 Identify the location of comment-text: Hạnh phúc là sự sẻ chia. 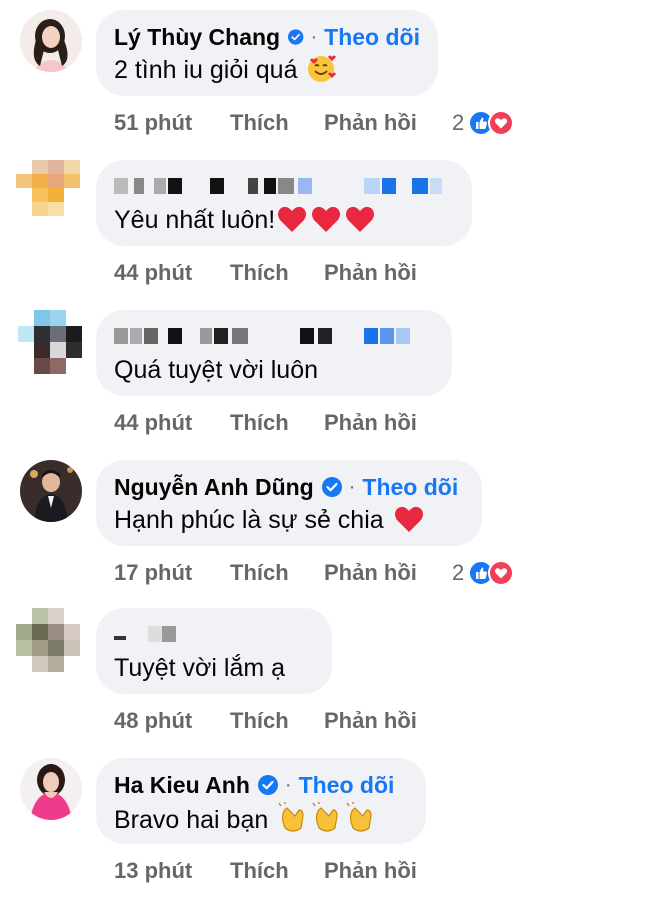
(249, 520).